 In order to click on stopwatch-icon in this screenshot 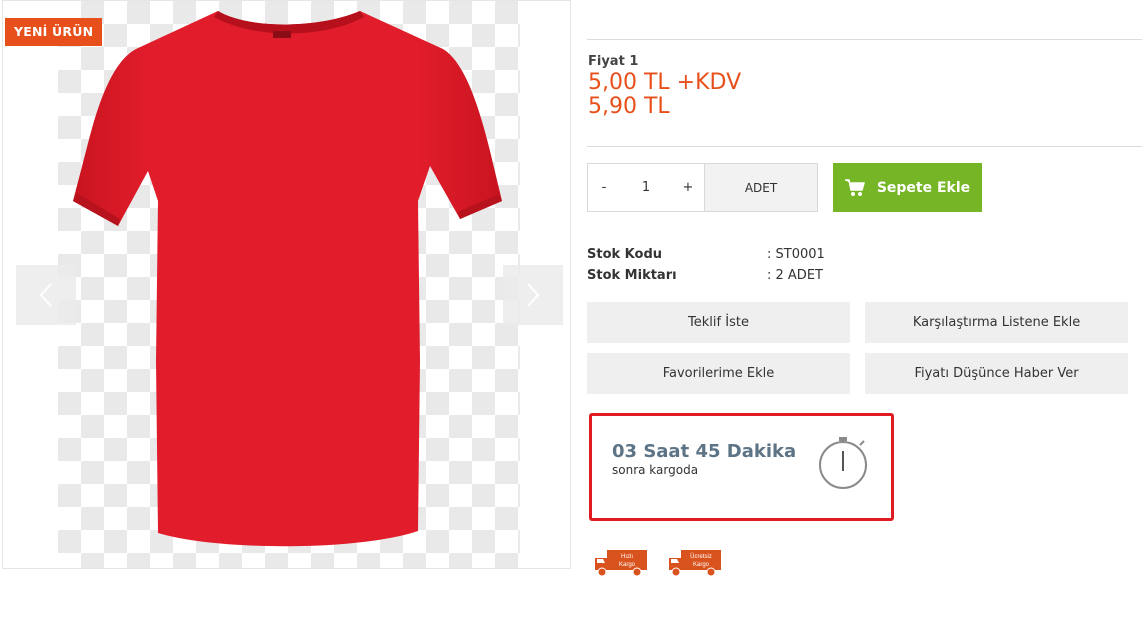, I will do `click(843, 463)`.